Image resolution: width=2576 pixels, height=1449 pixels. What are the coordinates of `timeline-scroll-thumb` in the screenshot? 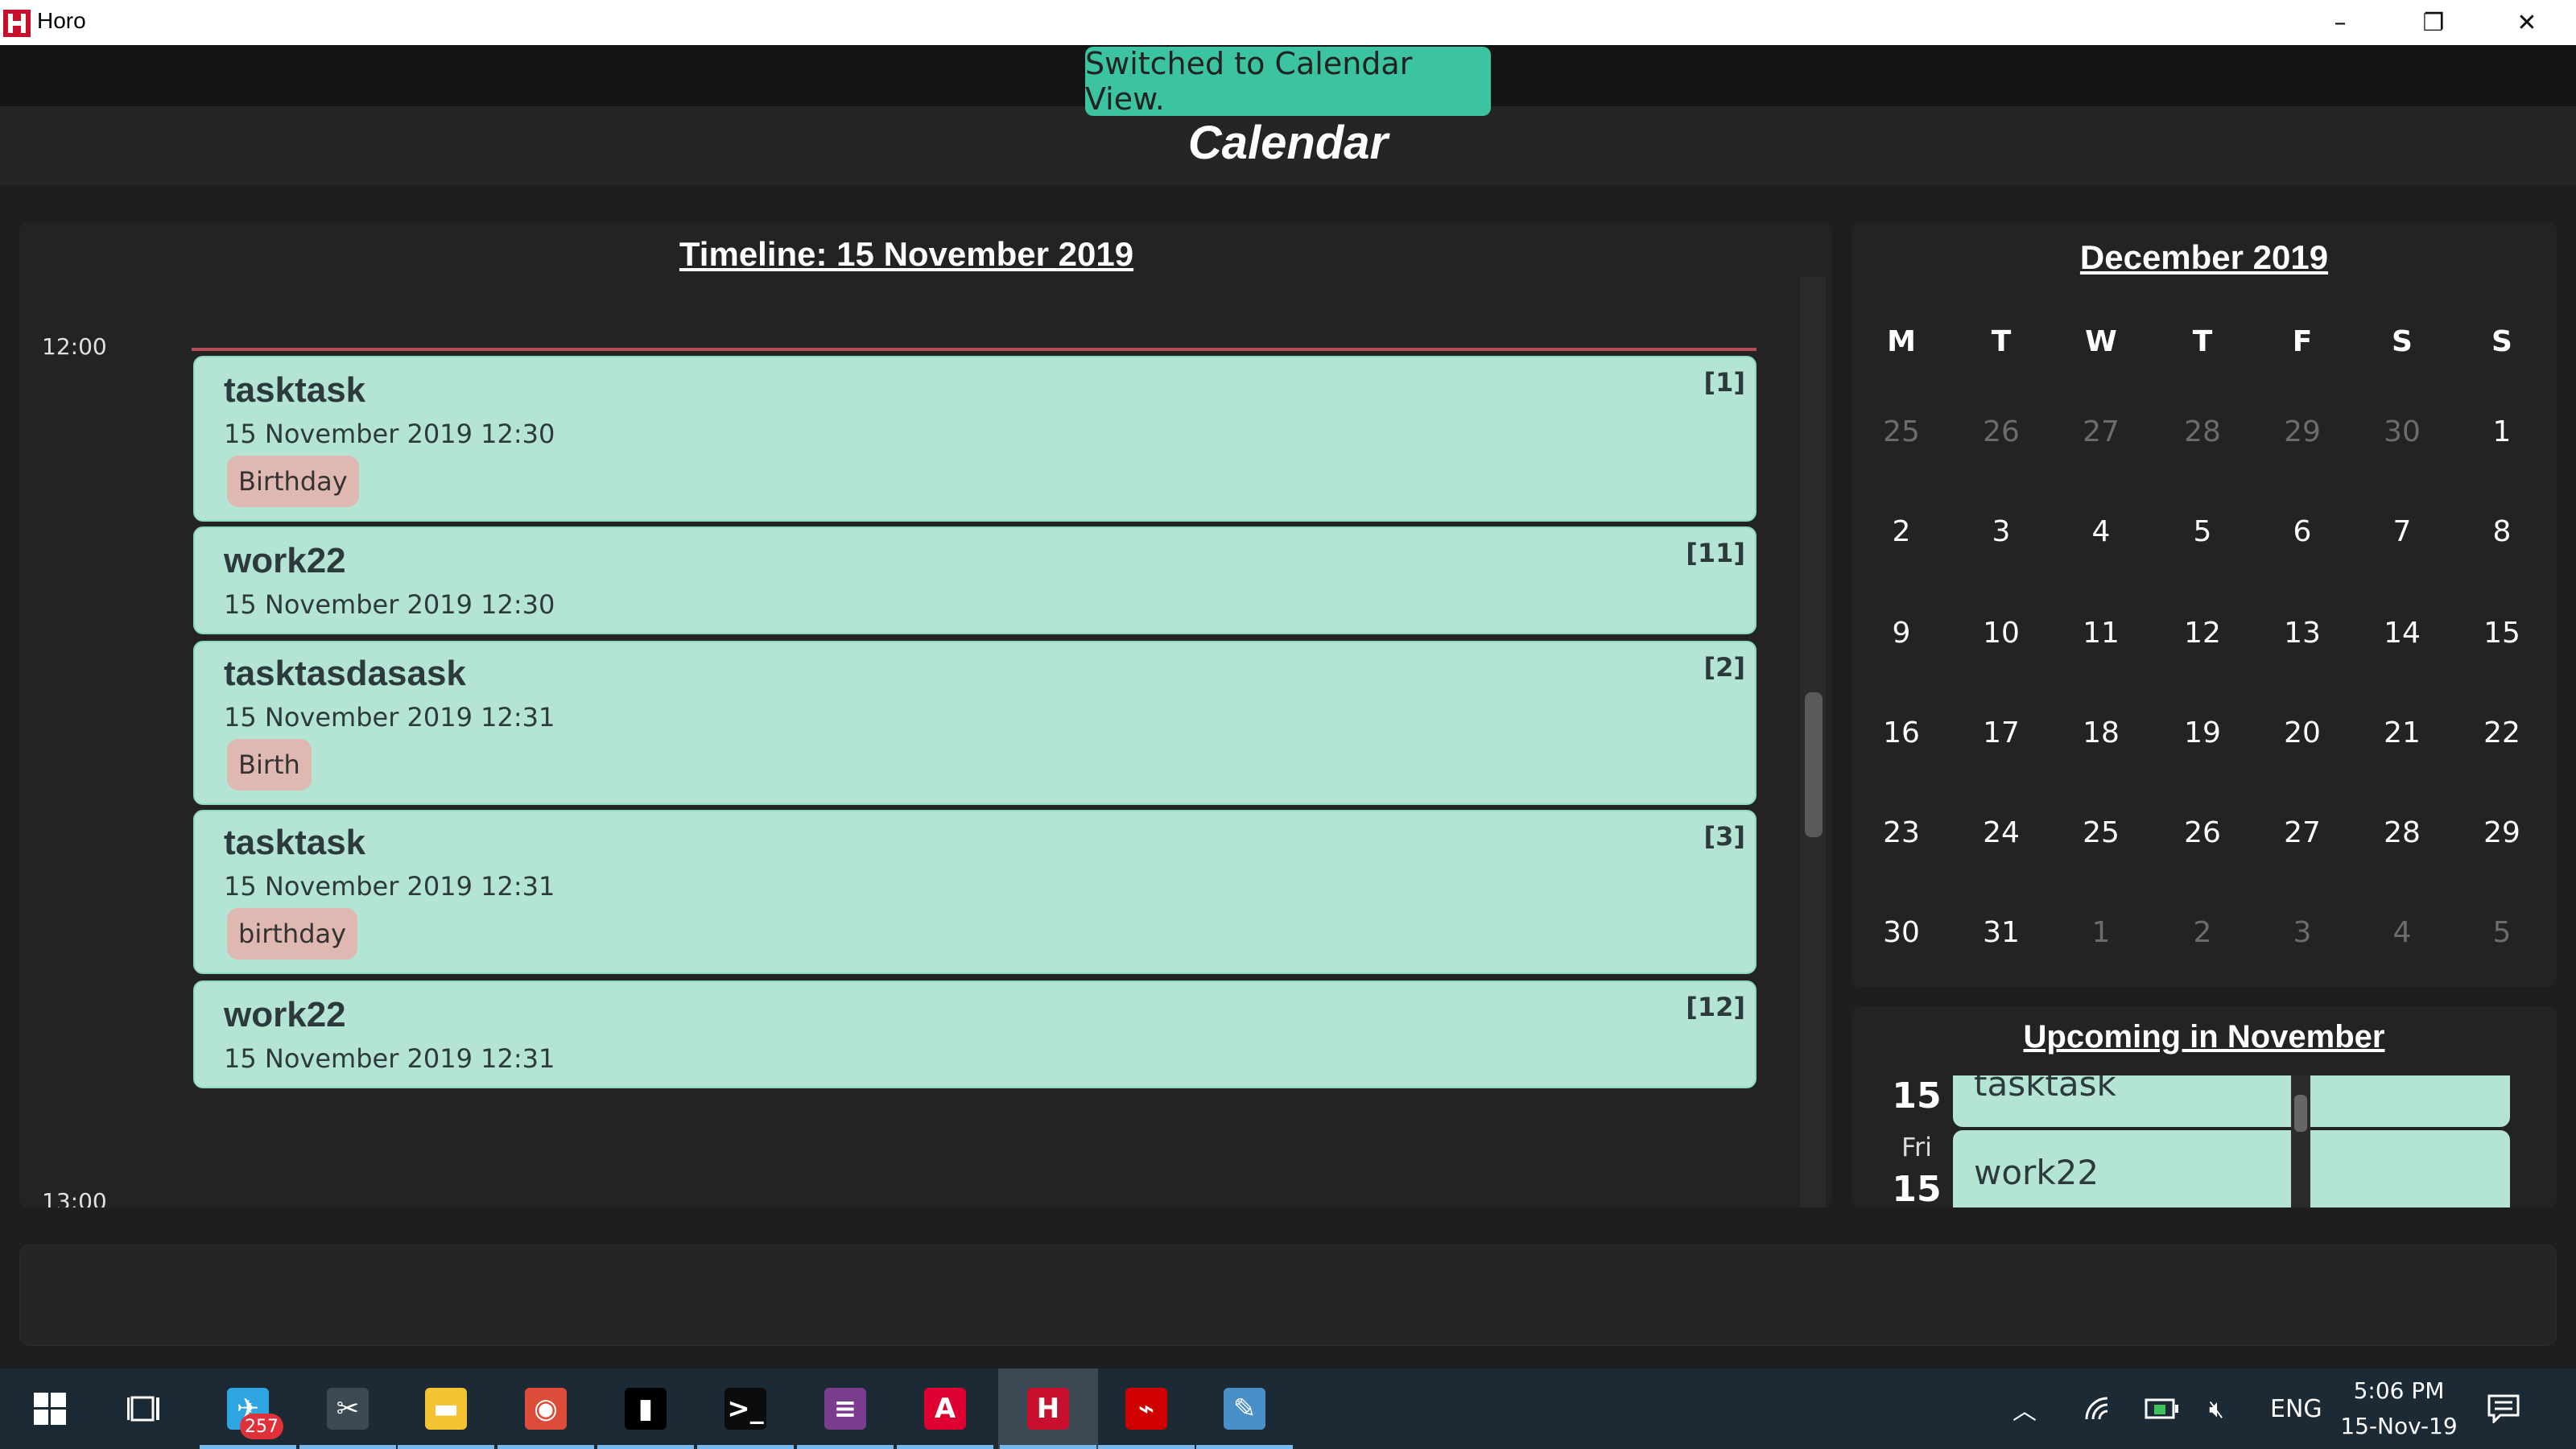 It's located at (1814, 764).